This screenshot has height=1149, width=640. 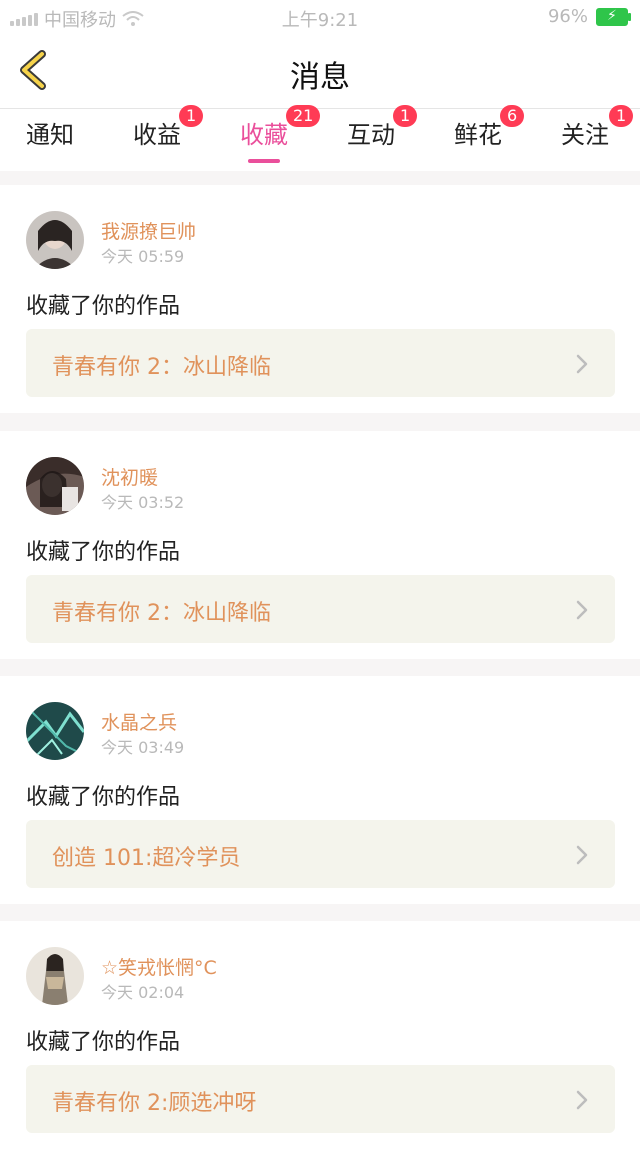 I want to click on tab-bar: 通知 收益 1 收藏 21 互动 1 鲜花 6 关注 1, so click(x=320, y=138).